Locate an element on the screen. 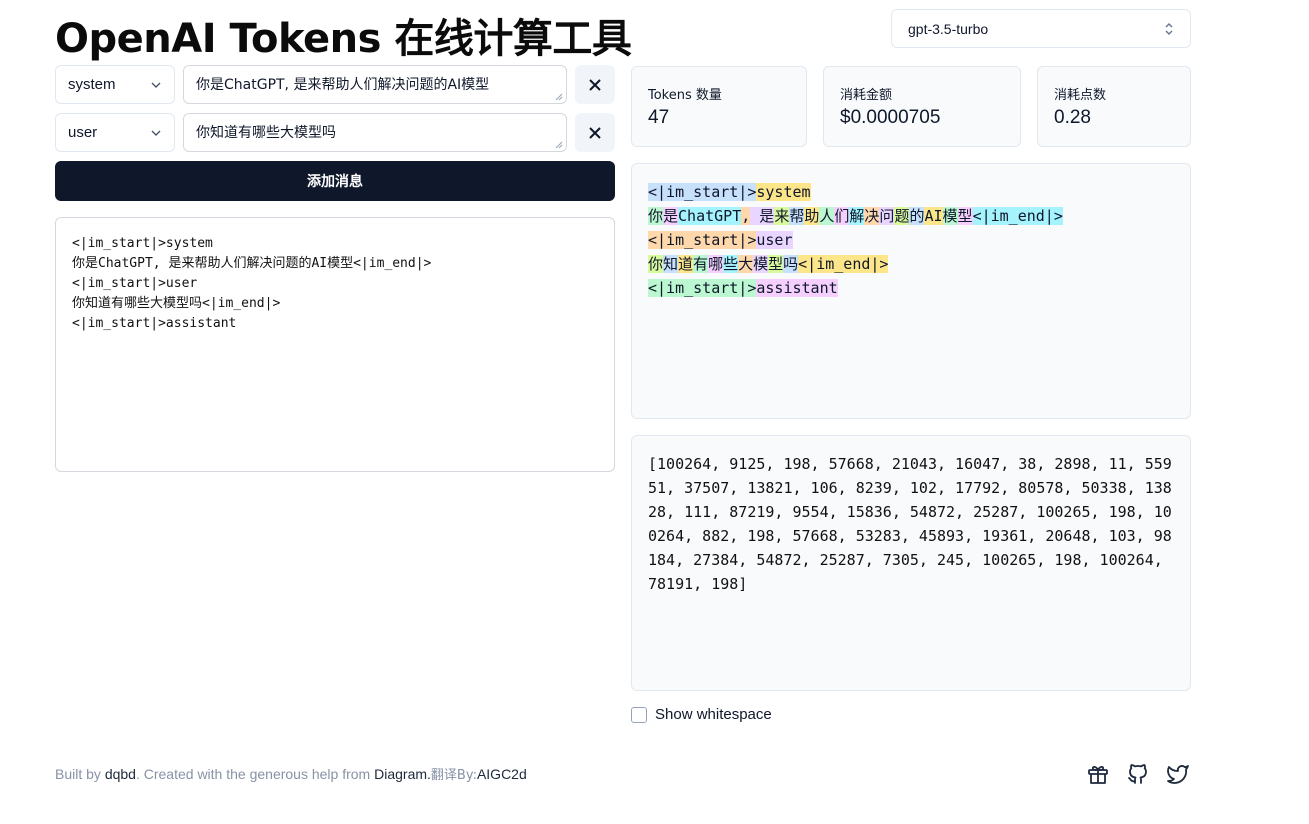 This screenshot has height=824, width=1309. token-chip: 道 is located at coordinates (686, 264).